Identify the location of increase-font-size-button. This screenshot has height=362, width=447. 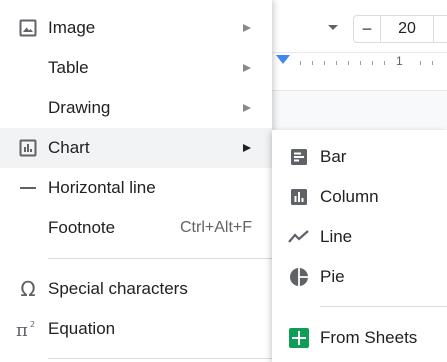
(440, 29).